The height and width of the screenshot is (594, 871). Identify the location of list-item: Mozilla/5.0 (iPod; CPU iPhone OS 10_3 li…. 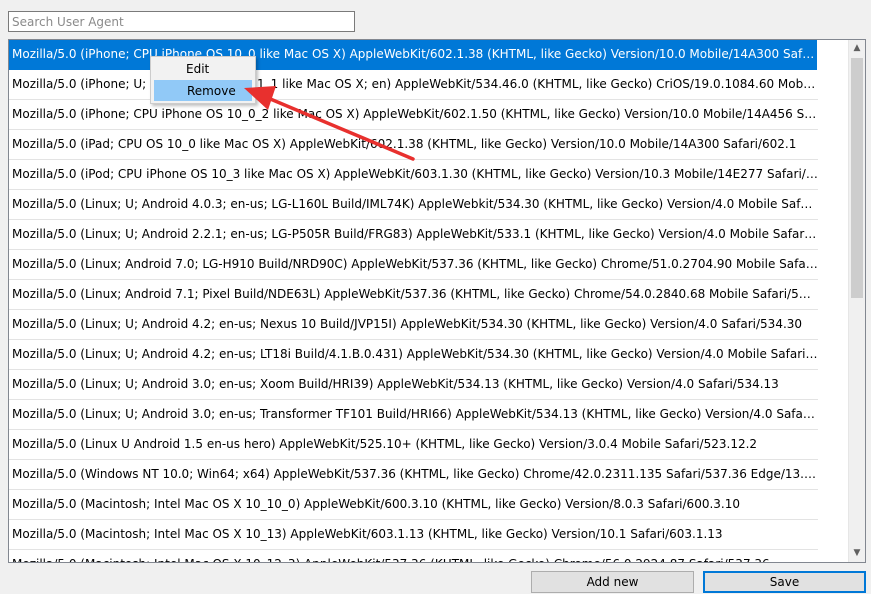
(413, 175).